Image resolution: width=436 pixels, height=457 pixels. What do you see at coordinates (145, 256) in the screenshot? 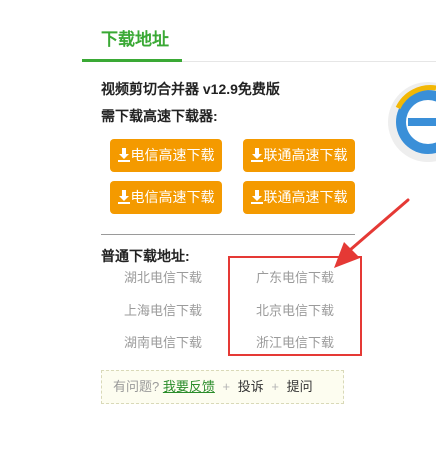
I see `normal-download-label: 普通下载地址:` at bounding box center [145, 256].